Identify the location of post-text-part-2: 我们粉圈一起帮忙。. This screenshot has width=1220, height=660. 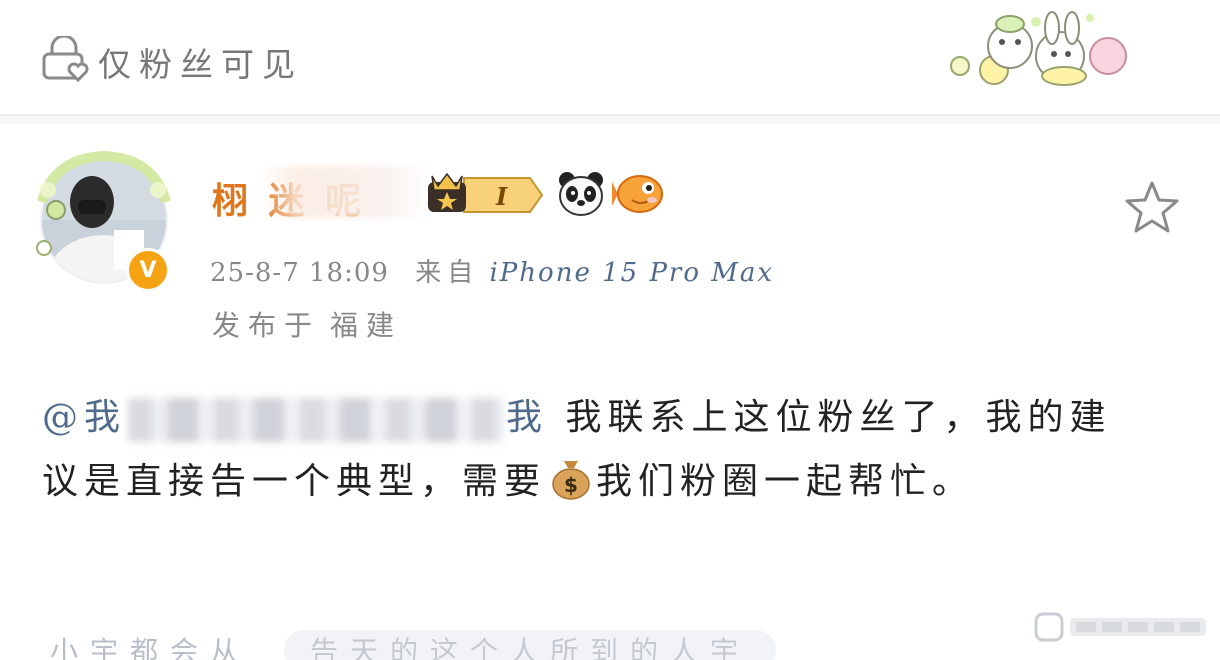
(785, 481).